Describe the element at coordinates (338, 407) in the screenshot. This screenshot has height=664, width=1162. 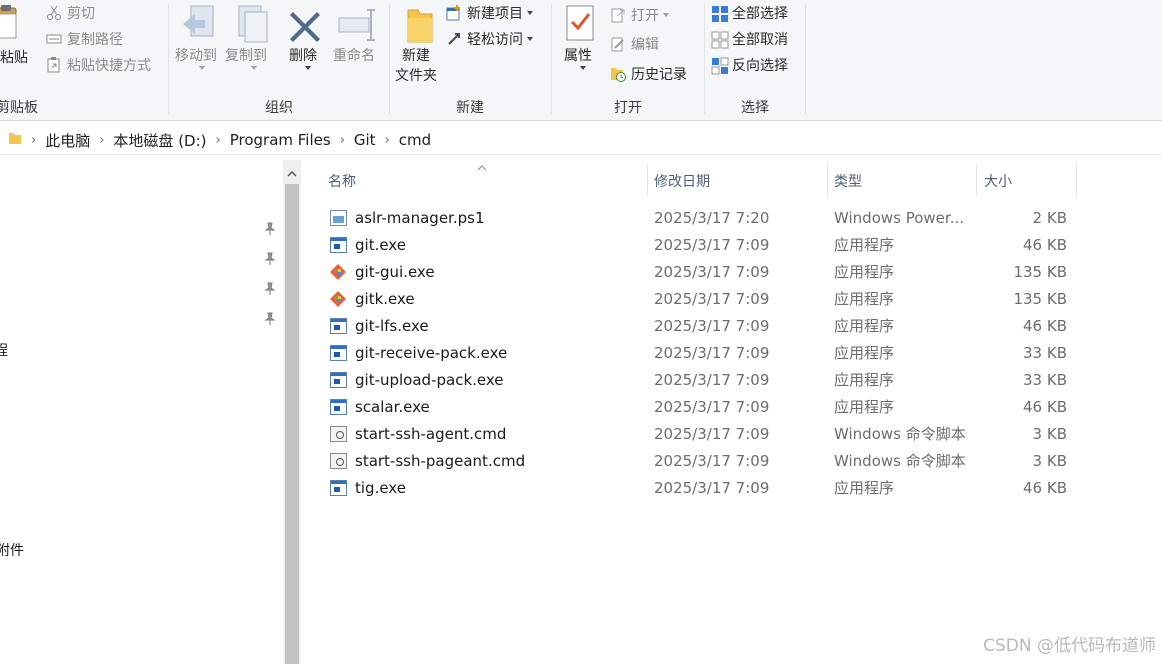
I see `application-icon` at that location.